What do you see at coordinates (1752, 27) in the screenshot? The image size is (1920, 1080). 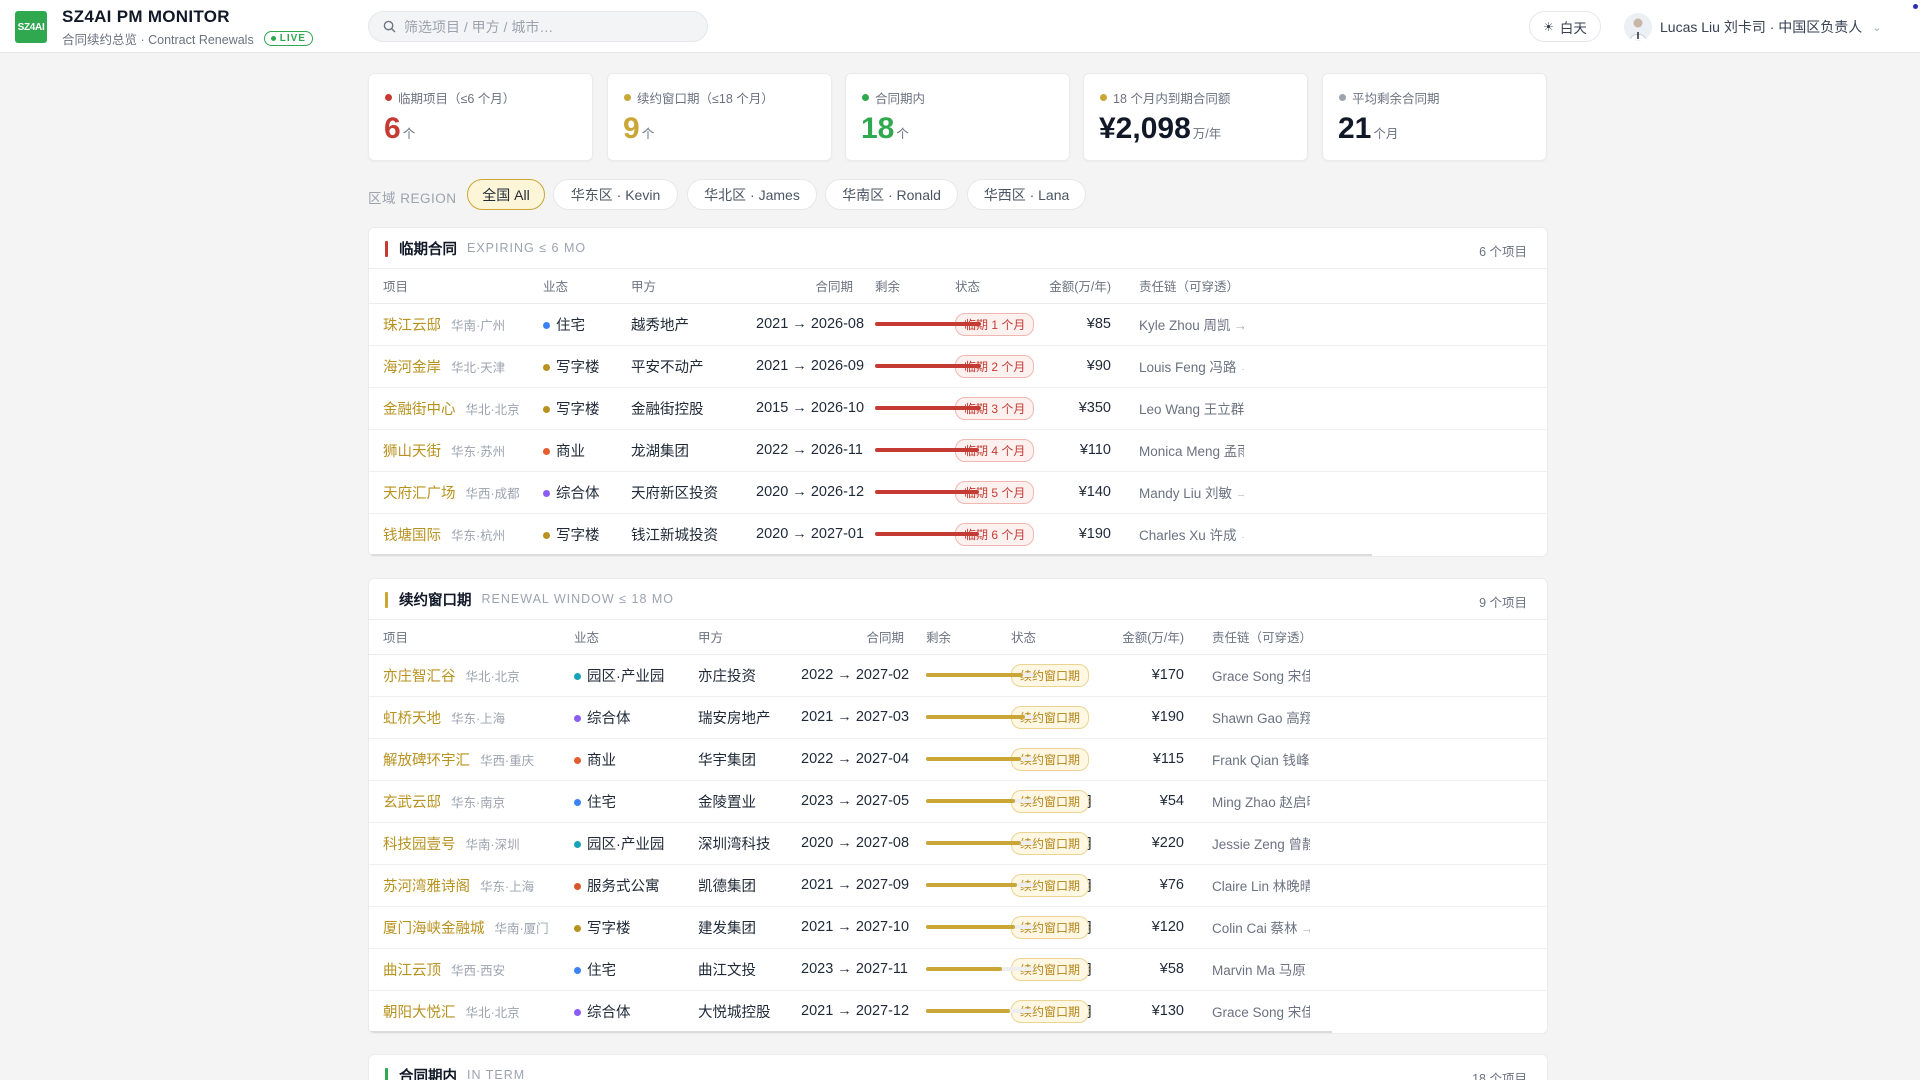 I see `user-menu: Lucas Liu 刘卡司 · 中国区负责人 ⌄` at bounding box center [1752, 27].